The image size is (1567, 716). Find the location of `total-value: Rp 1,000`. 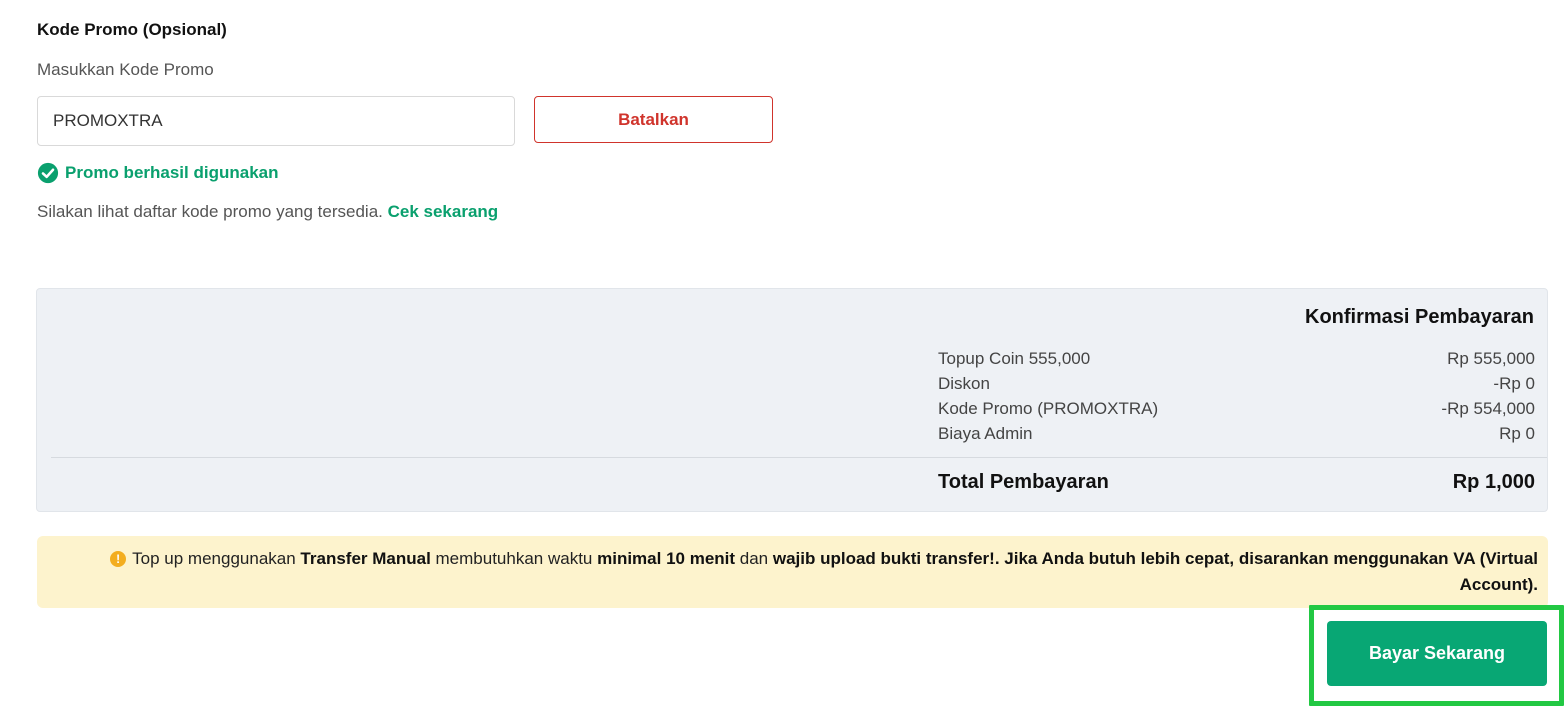

total-value: Rp 1,000 is located at coordinates (1493, 482).